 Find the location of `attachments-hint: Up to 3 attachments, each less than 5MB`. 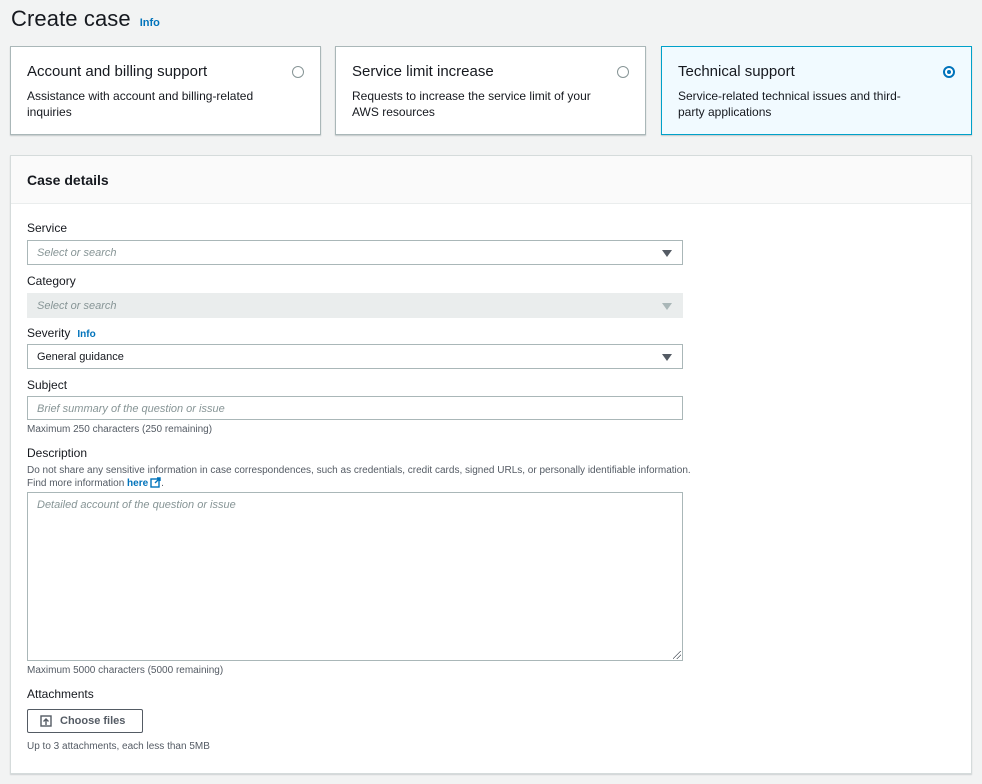

attachments-hint: Up to 3 attachments, each less than 5MB is located at coordinates (118, 746).